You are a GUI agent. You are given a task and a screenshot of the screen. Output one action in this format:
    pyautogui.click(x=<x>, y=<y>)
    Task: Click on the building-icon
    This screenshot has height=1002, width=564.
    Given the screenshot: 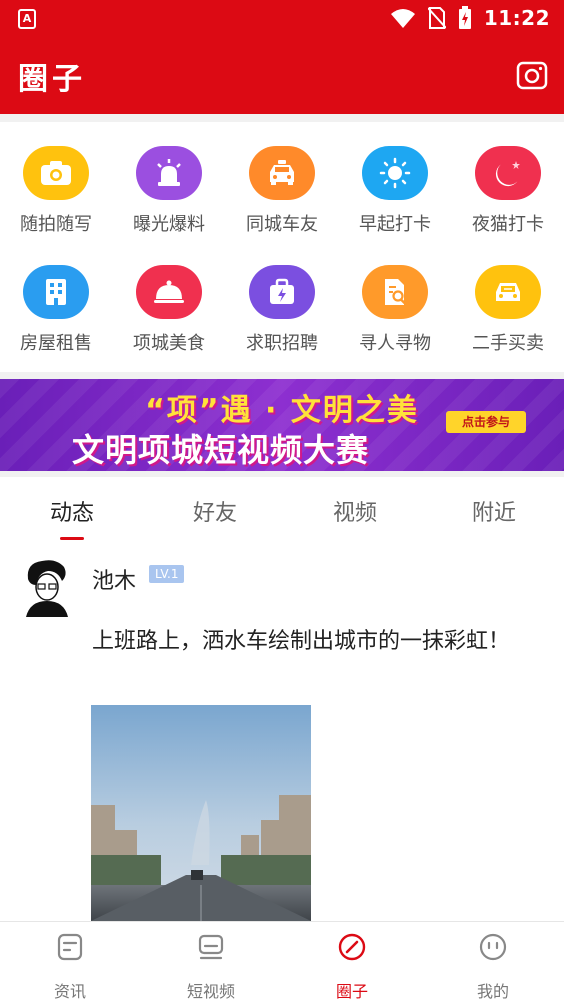 What is the action you would take?
    pyautogui.click(x=56, y=292)
    